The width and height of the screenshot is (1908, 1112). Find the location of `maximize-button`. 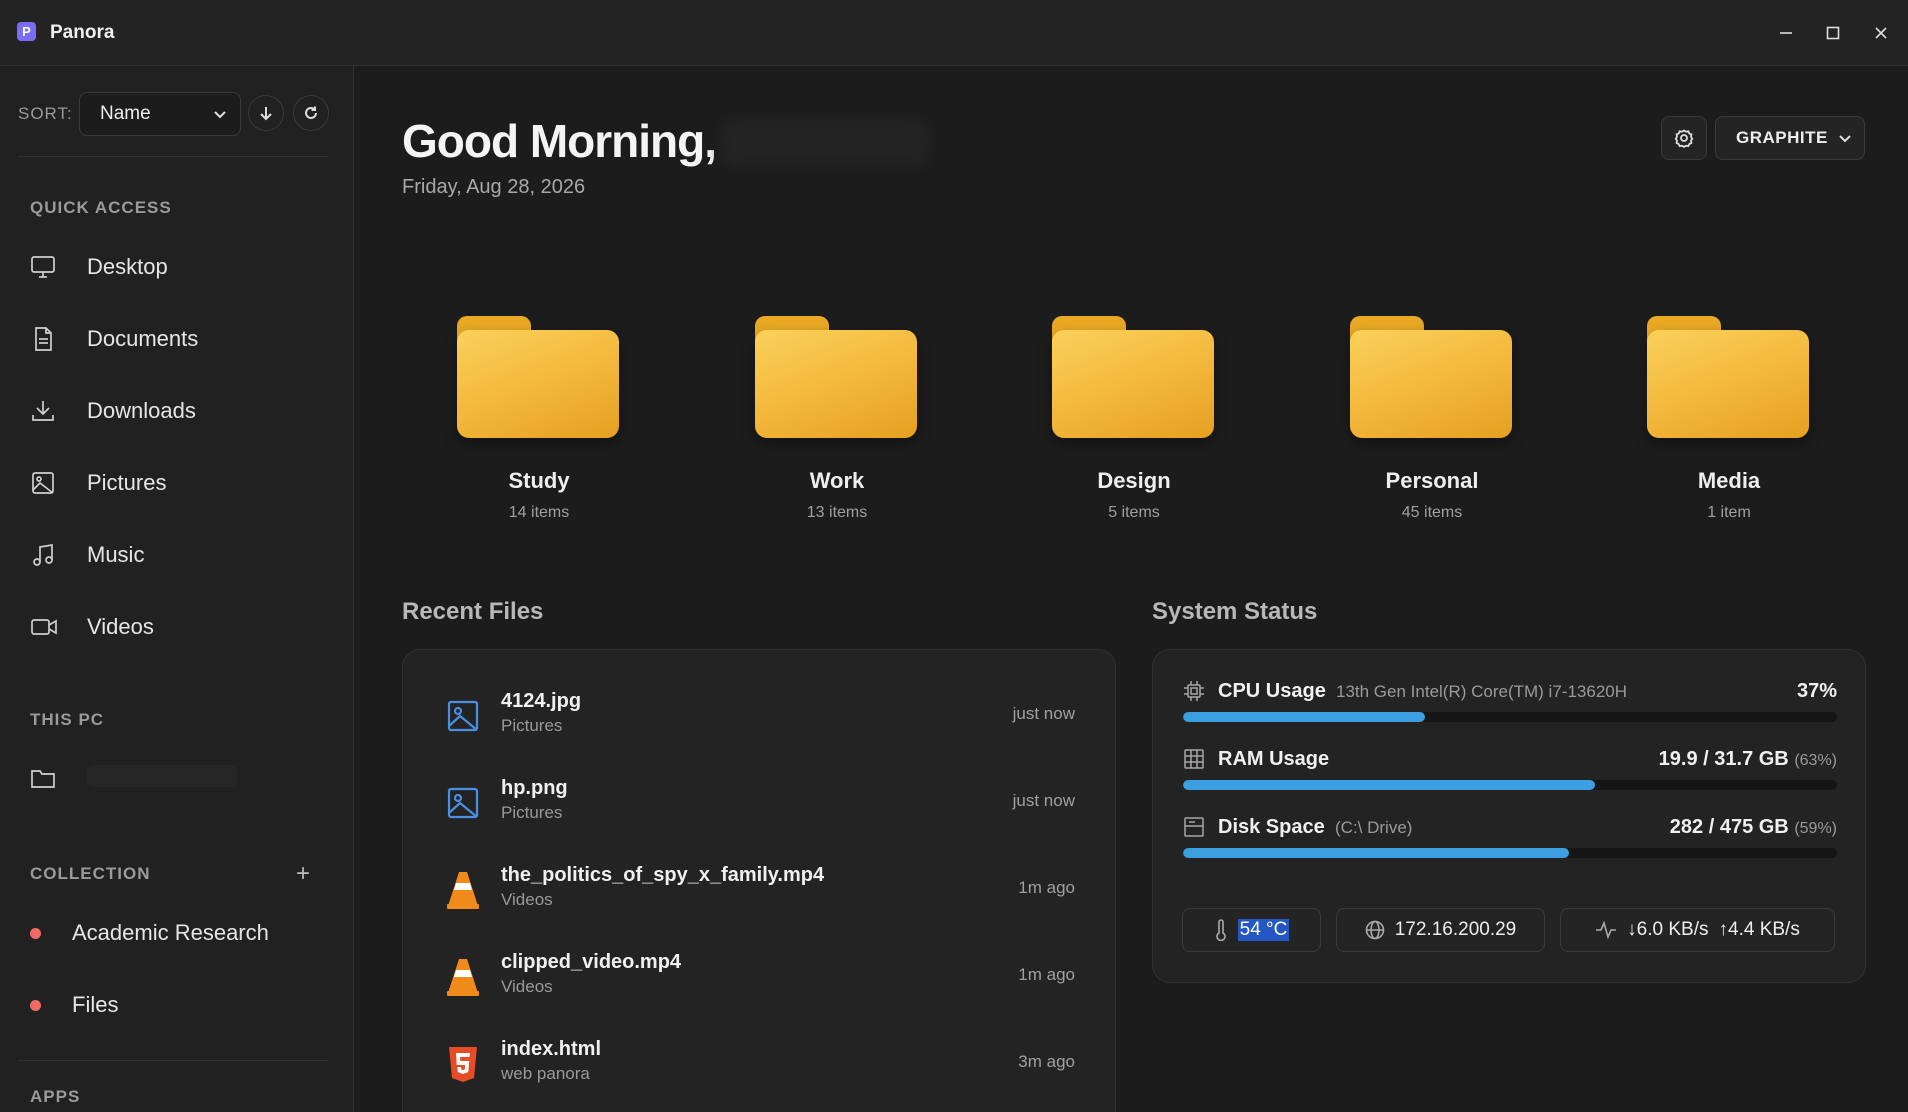

maximize-button is located at coordinates (1833, 33).